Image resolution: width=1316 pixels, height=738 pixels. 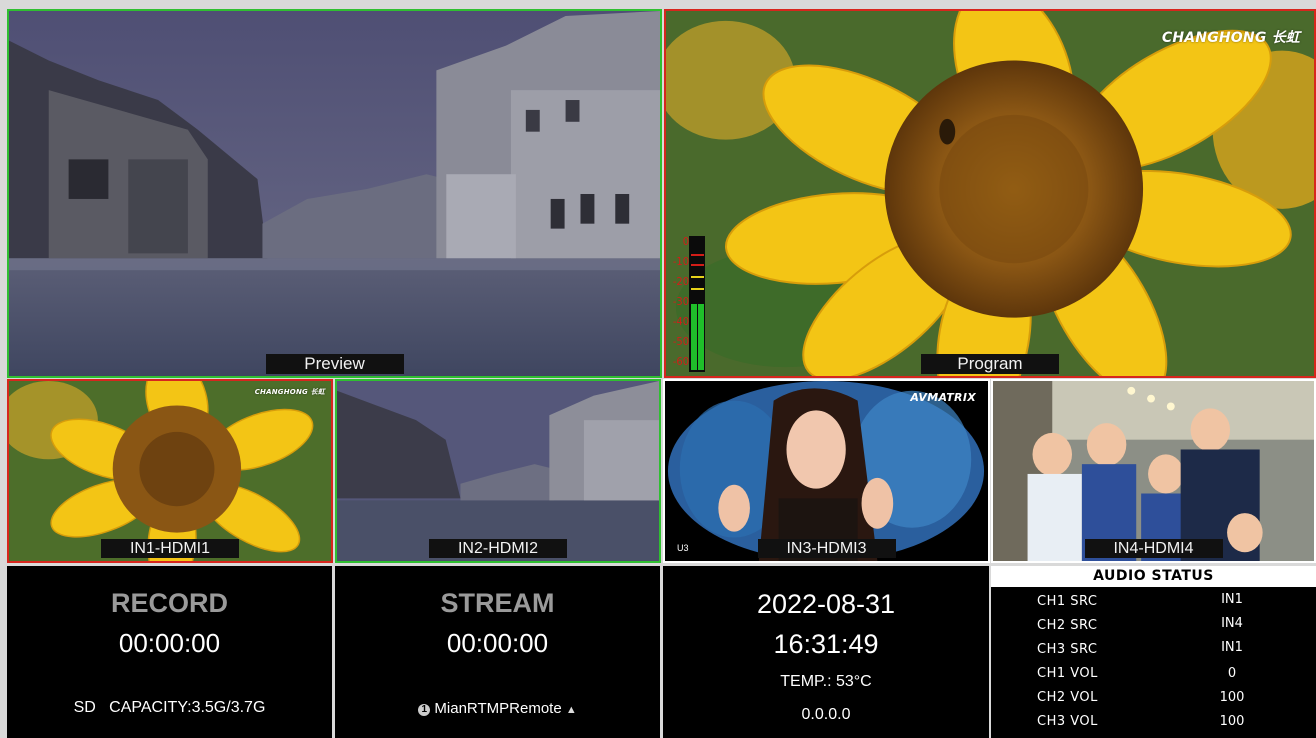 I want to click on stream-title: STREAM, so click(x=497, y=603).